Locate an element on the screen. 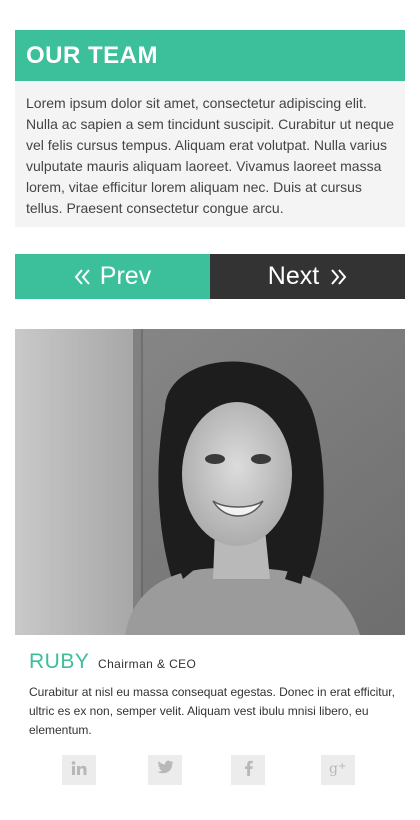  linkedin-button is located at coordinates (79, 770).